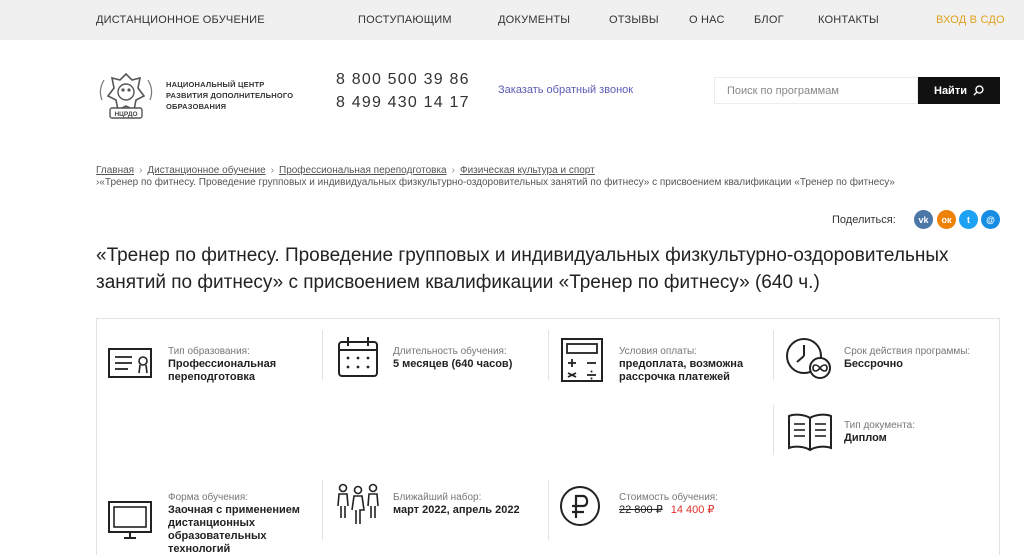 The height and width of the screenshot is (555, 1024). What do you see at coordinates (125, 114) in the screenshot?
I see `logo-text: НЦРДО` at bounding box center [125, 114].